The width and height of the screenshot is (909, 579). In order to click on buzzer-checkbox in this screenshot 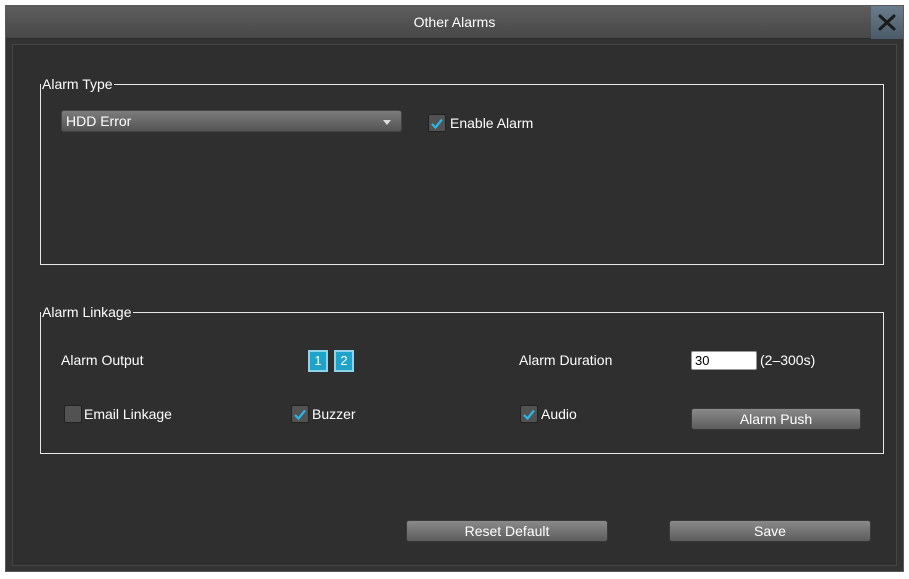, I will do `click(300, 414)`.